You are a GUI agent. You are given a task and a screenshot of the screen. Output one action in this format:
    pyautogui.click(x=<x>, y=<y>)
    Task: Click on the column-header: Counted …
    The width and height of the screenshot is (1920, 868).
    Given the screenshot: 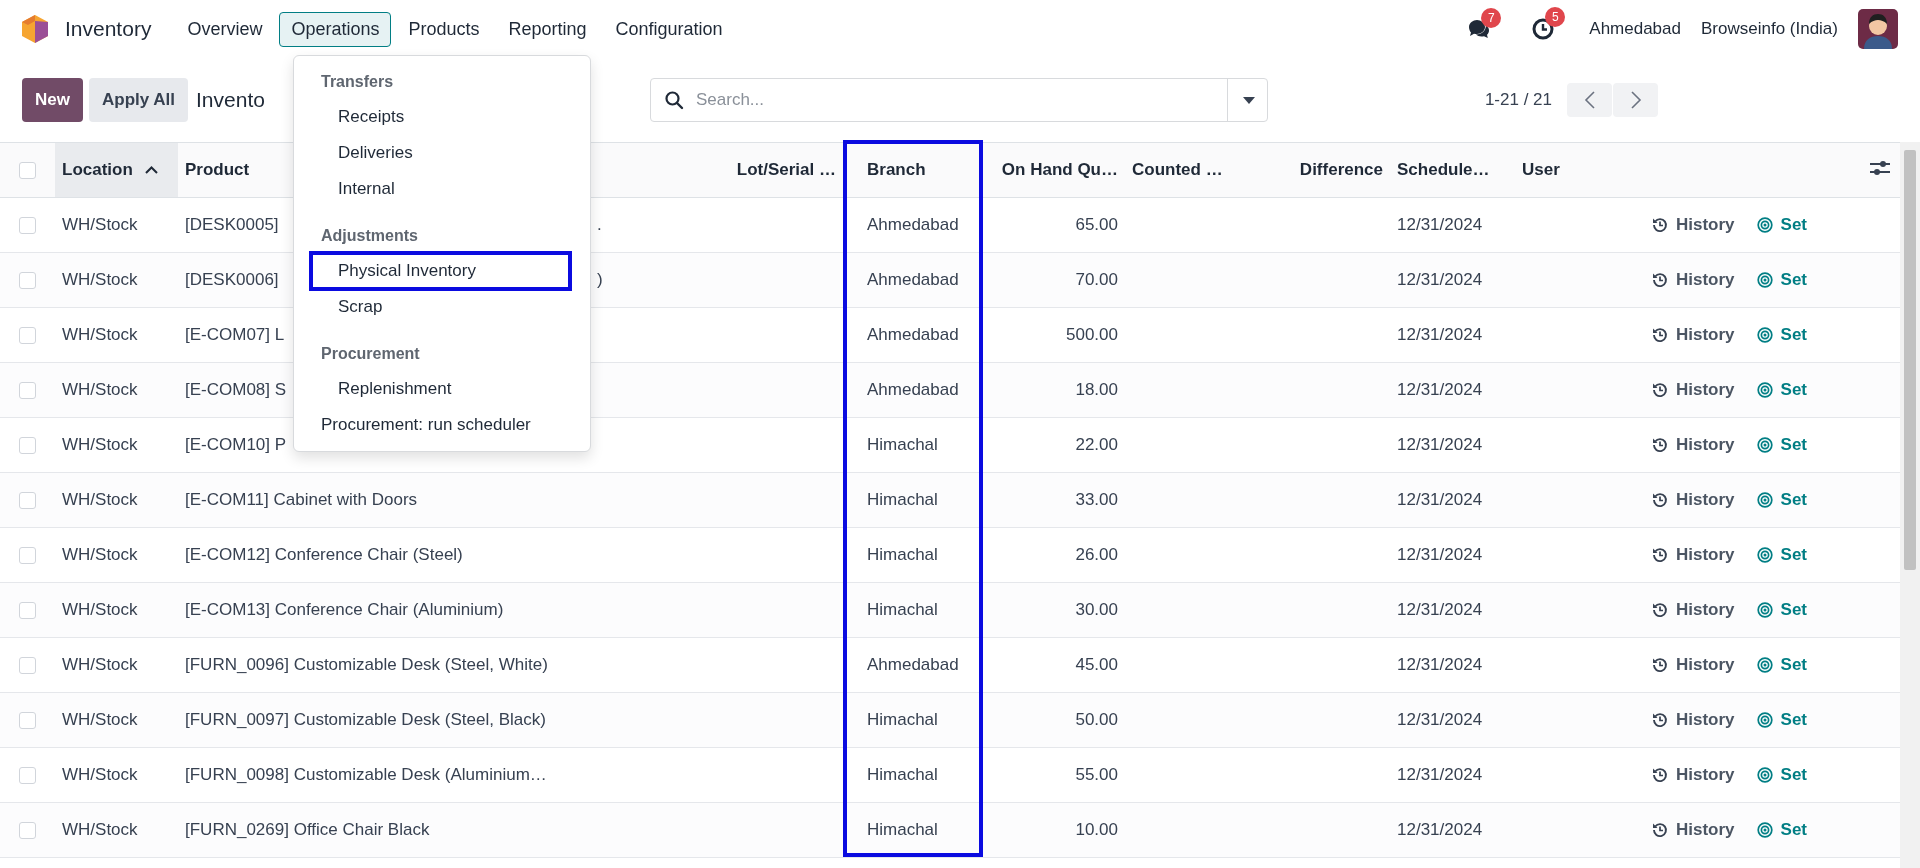 What is the action you would take?
    pyautogui.click(x=1197, y=170)
    